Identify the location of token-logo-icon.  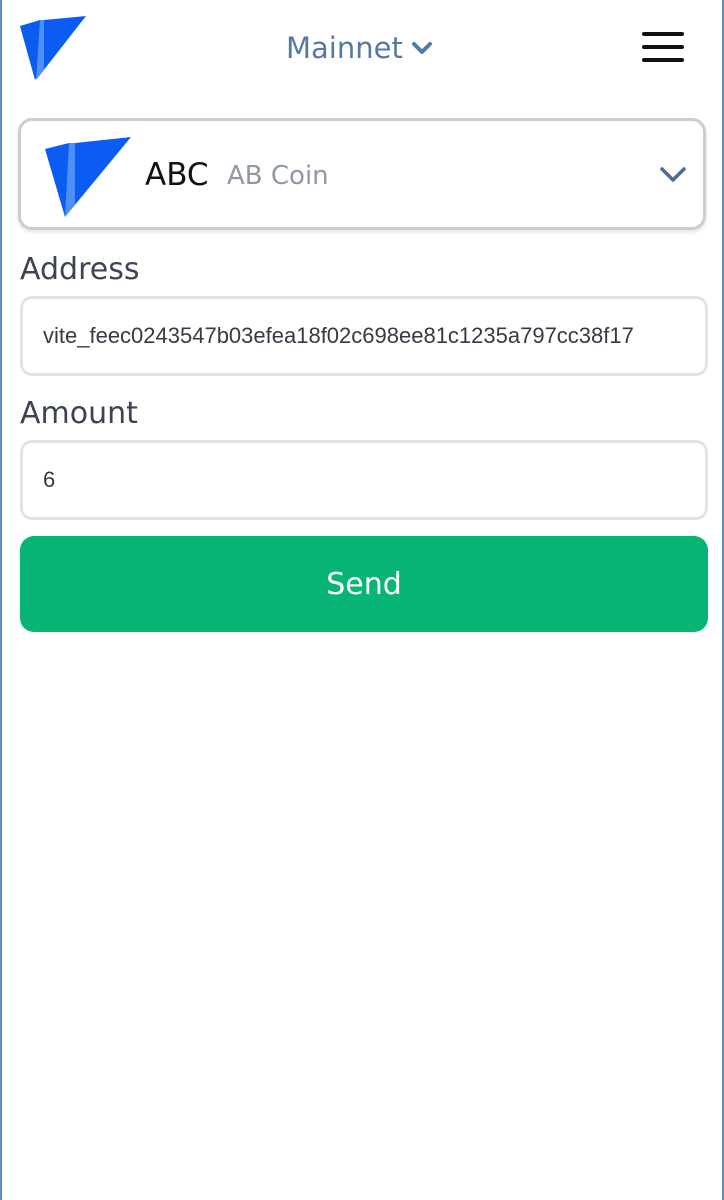
(88, 177).